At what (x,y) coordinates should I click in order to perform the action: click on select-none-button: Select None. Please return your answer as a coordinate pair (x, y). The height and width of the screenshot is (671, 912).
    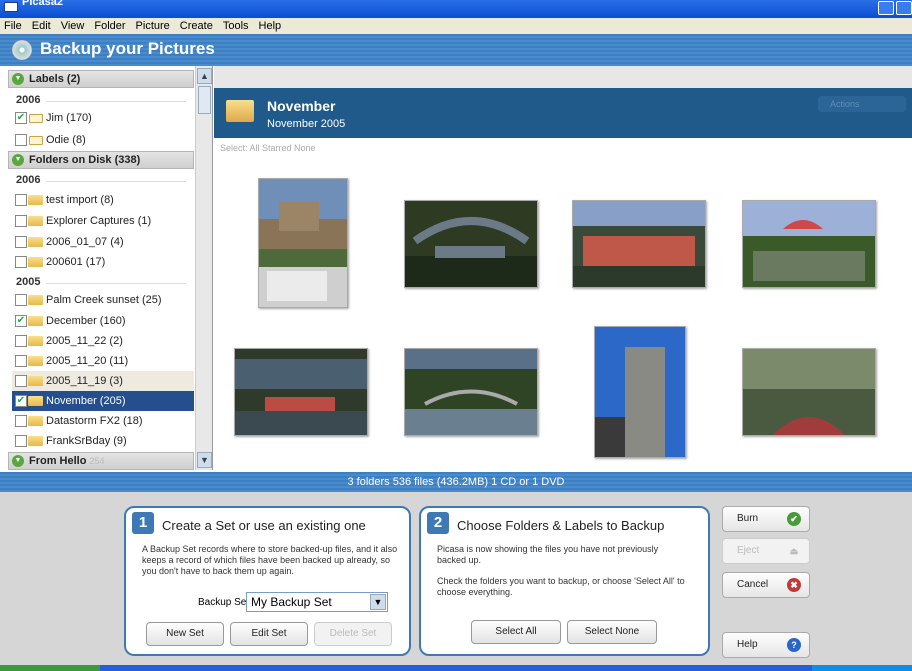
    Looking at the image, I should click on (612, 632).